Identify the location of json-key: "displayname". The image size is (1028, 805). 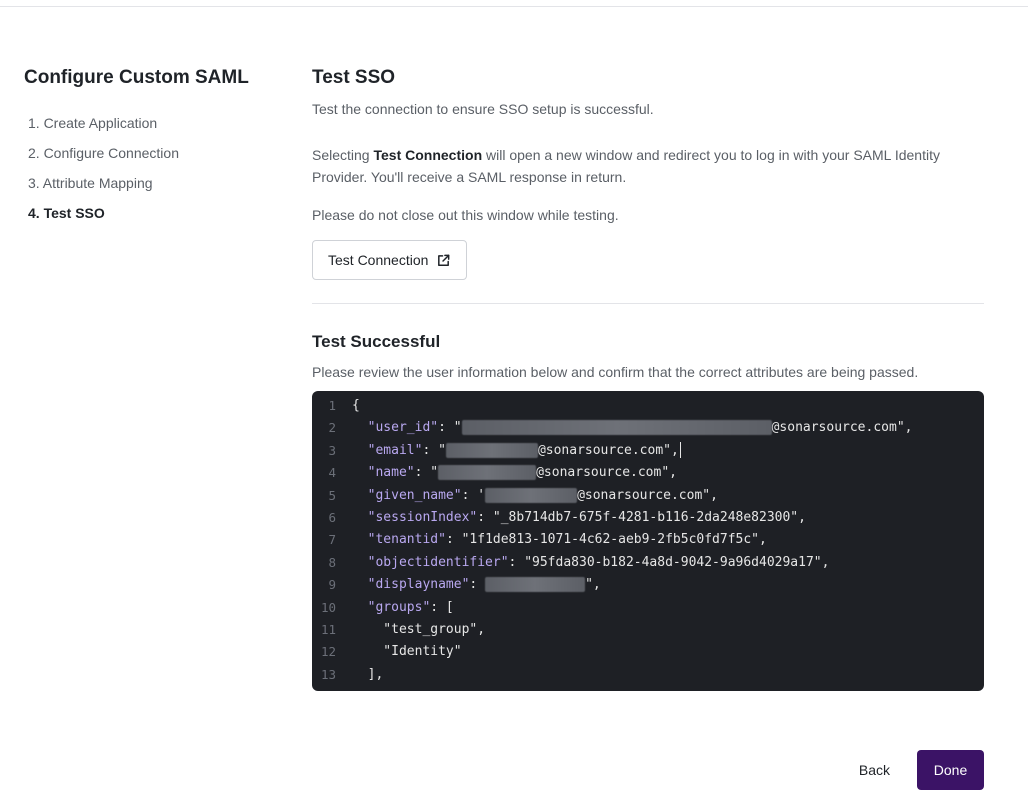
(418, 585).